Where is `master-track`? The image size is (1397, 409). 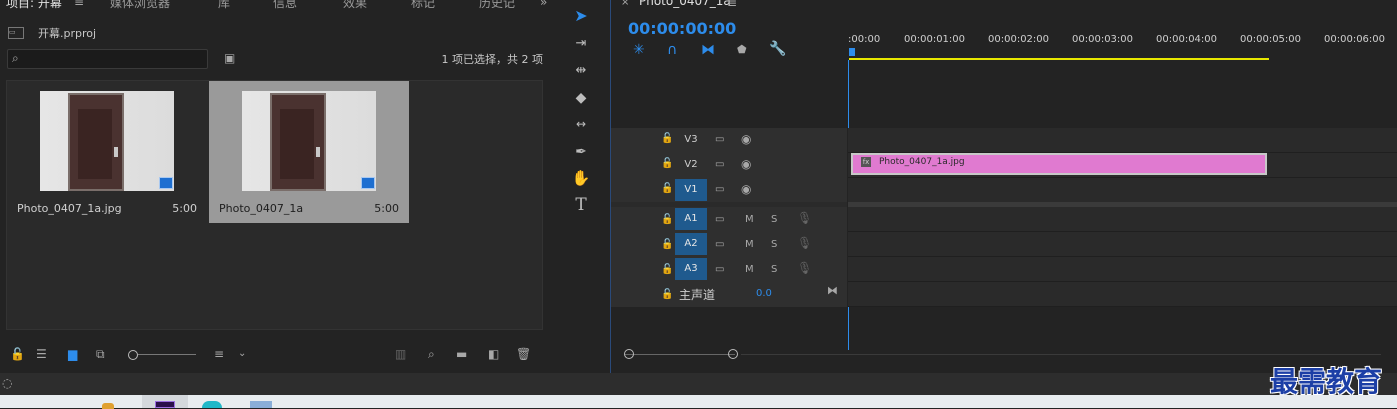
master-track is located at coordinates (1122, 294).